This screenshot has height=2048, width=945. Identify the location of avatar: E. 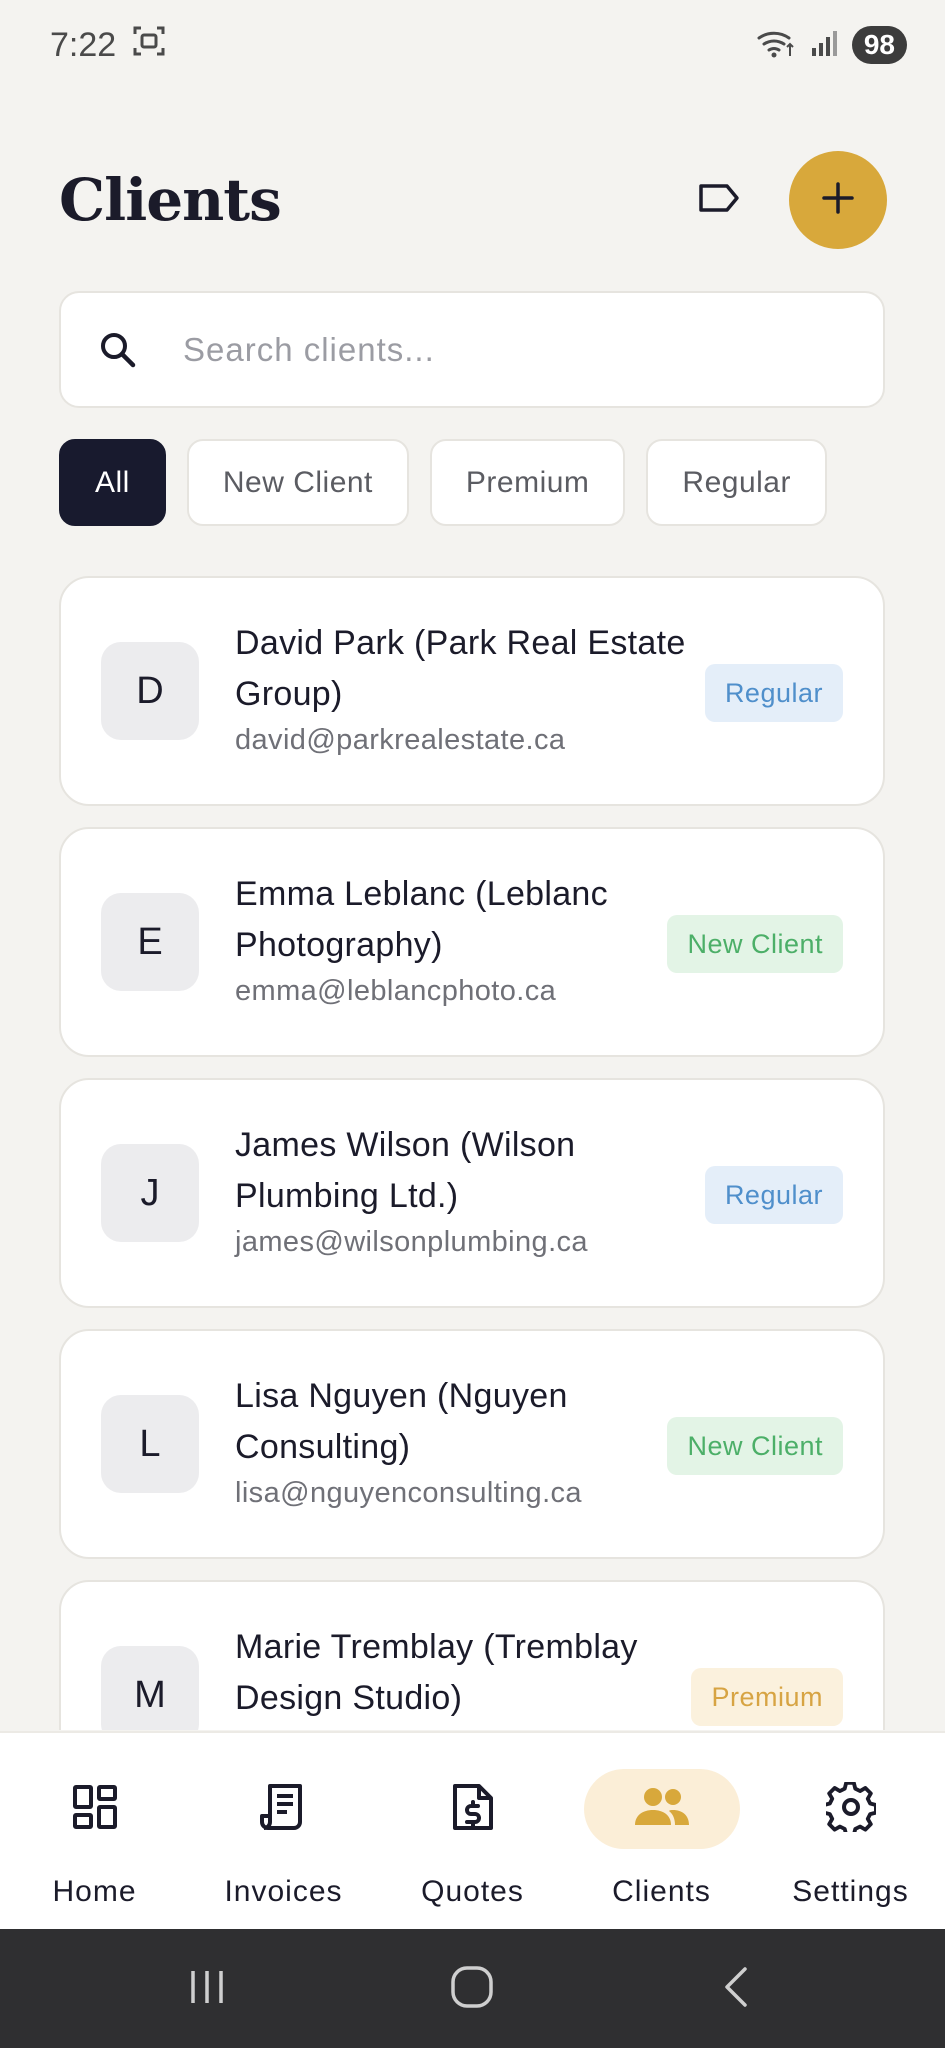
(150, 942).